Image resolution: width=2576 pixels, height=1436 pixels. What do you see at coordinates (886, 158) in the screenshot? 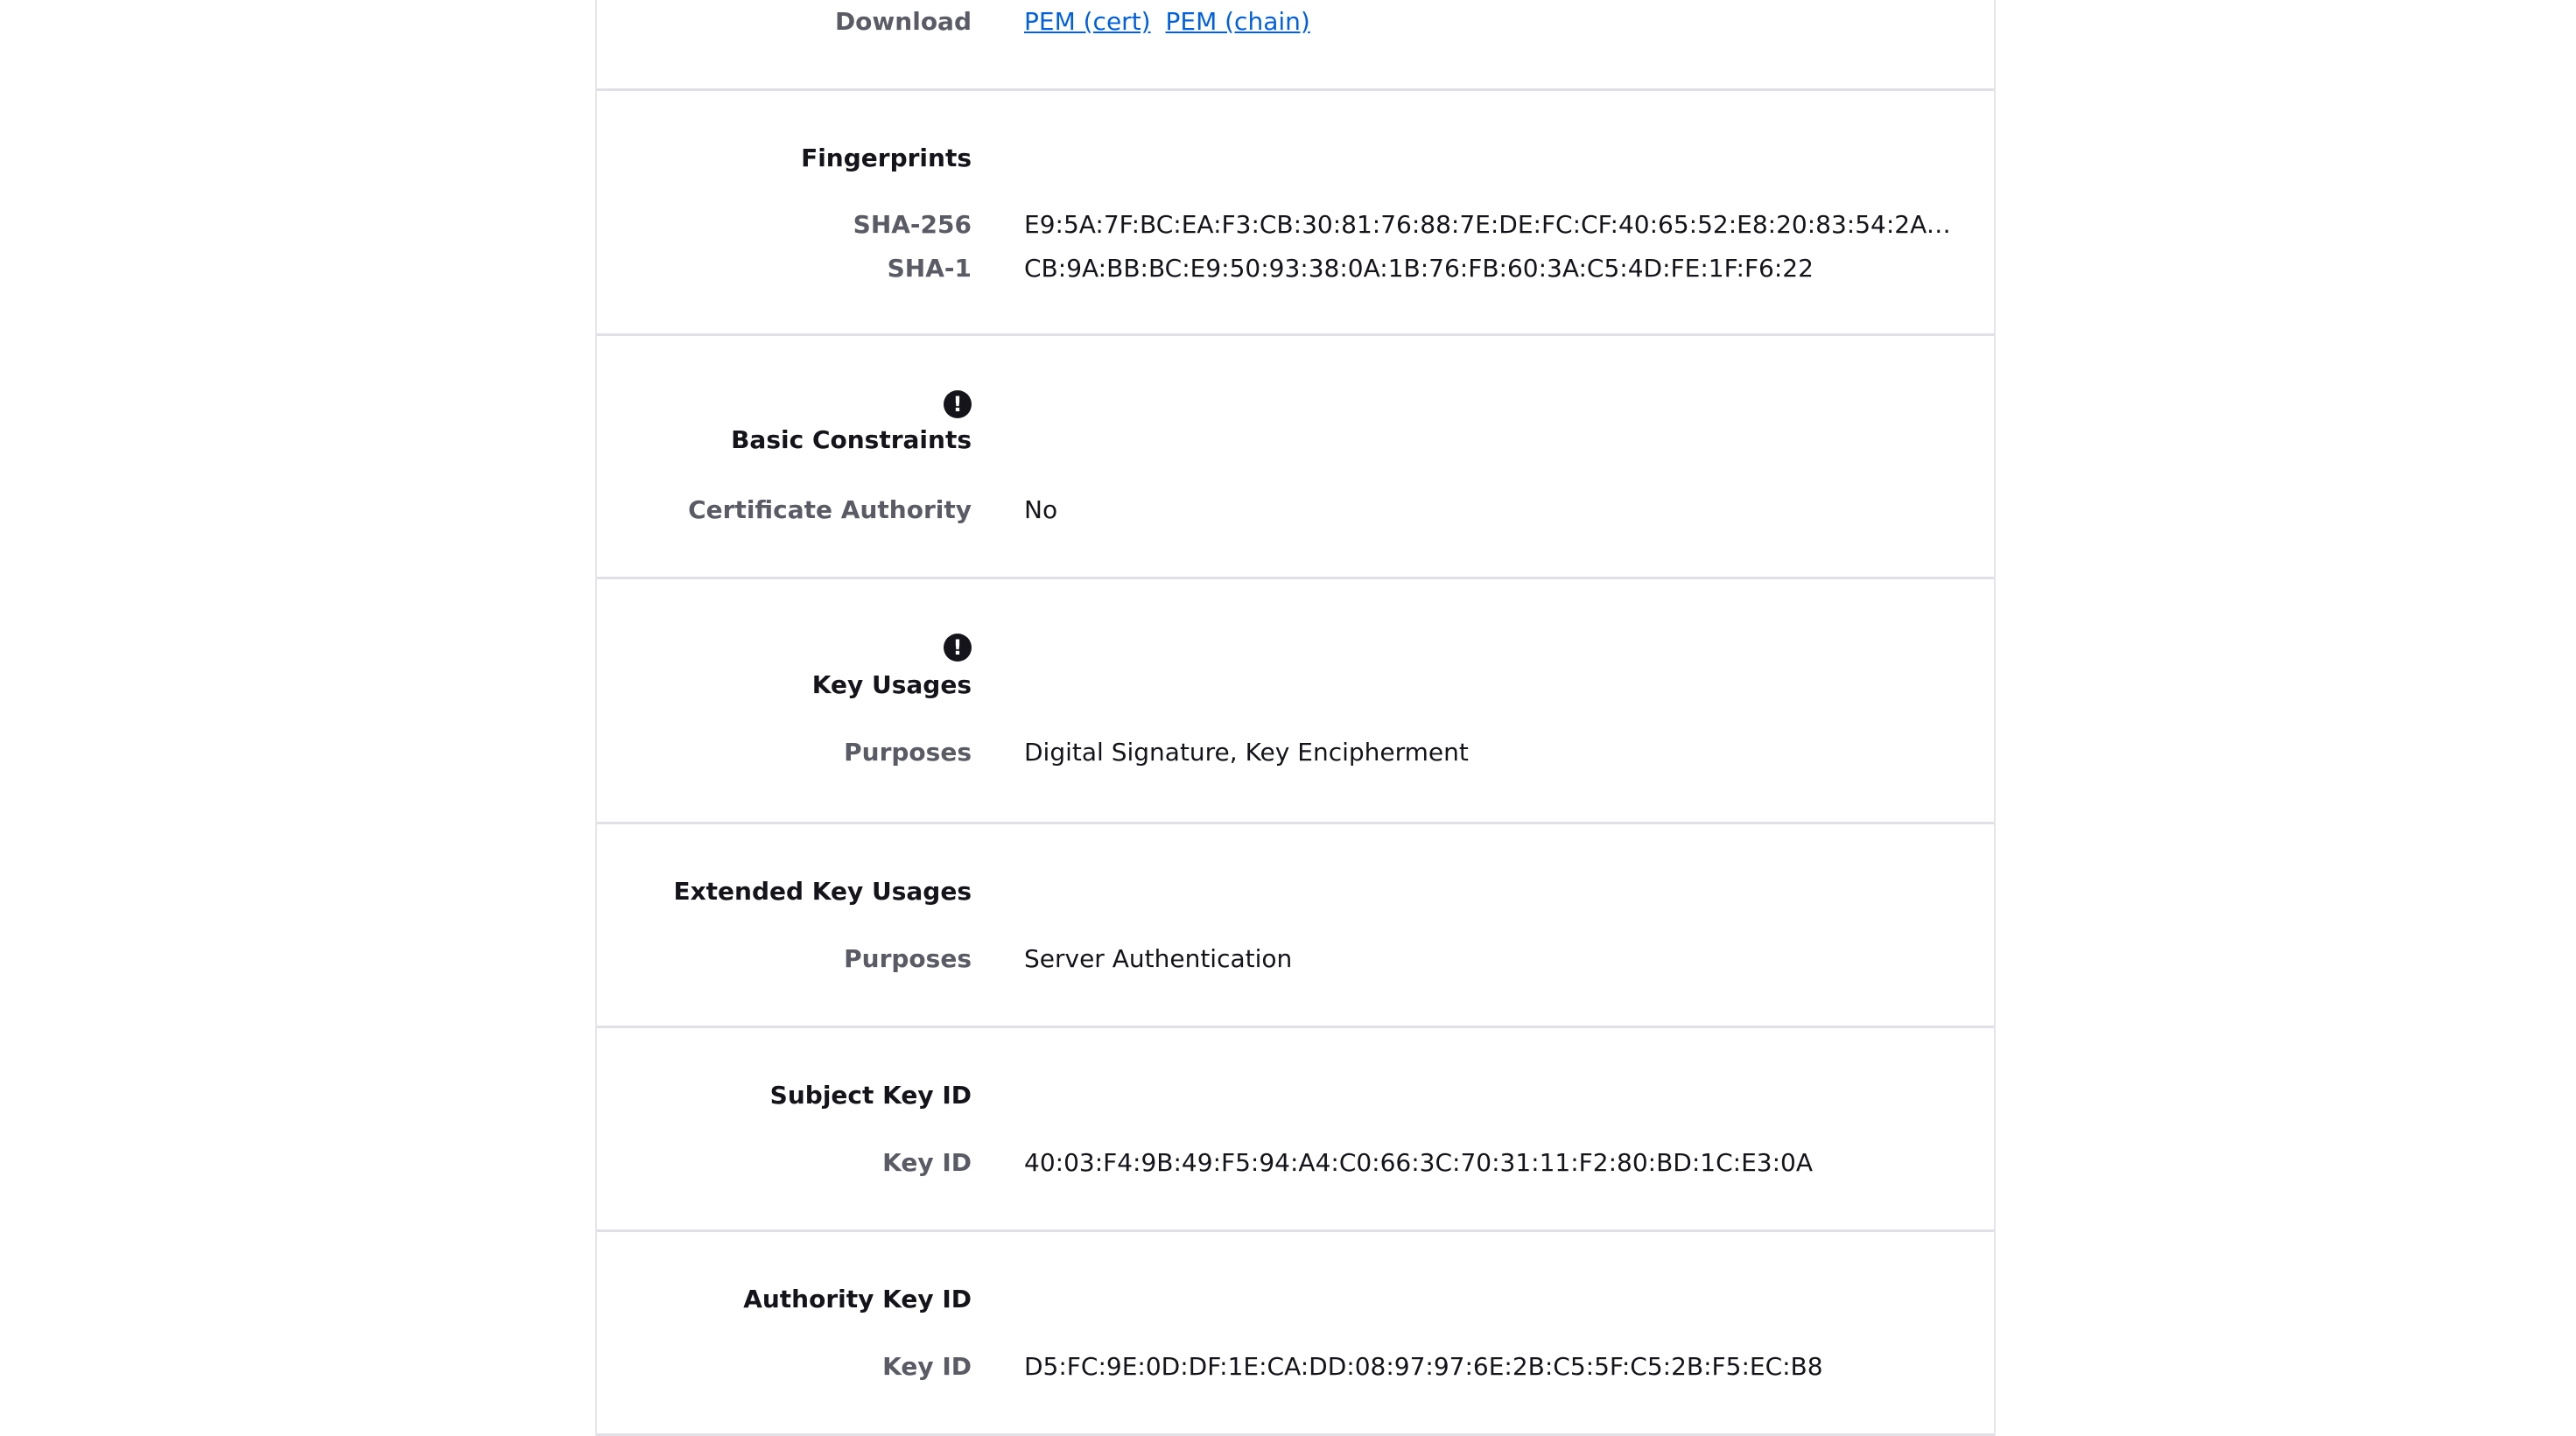
I see `fingerprints-heading: Fingerprints` at bounding box center [886, 158].